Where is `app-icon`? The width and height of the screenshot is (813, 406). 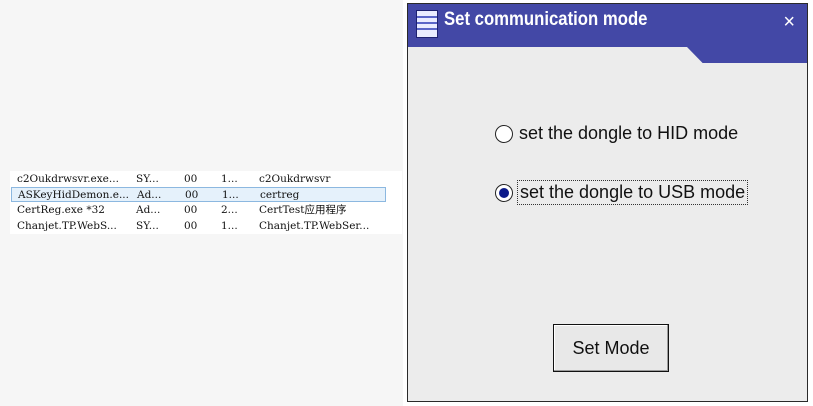
app-icon is located at coordinates (427, 24).